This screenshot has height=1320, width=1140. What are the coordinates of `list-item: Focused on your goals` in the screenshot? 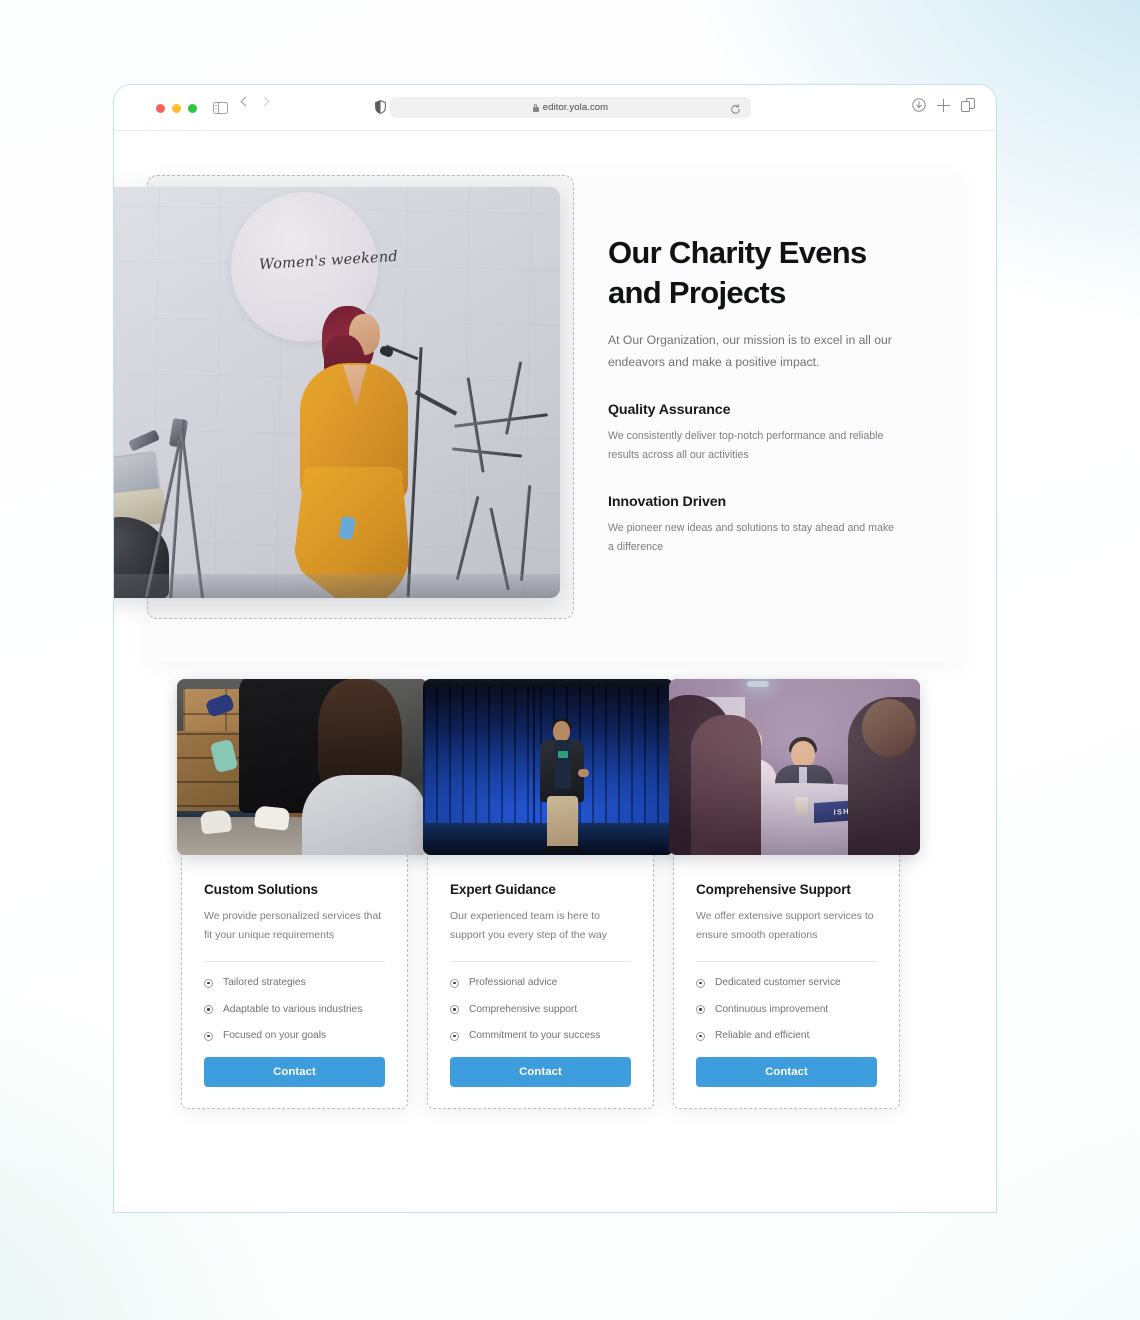 It's located at (294, 1036).